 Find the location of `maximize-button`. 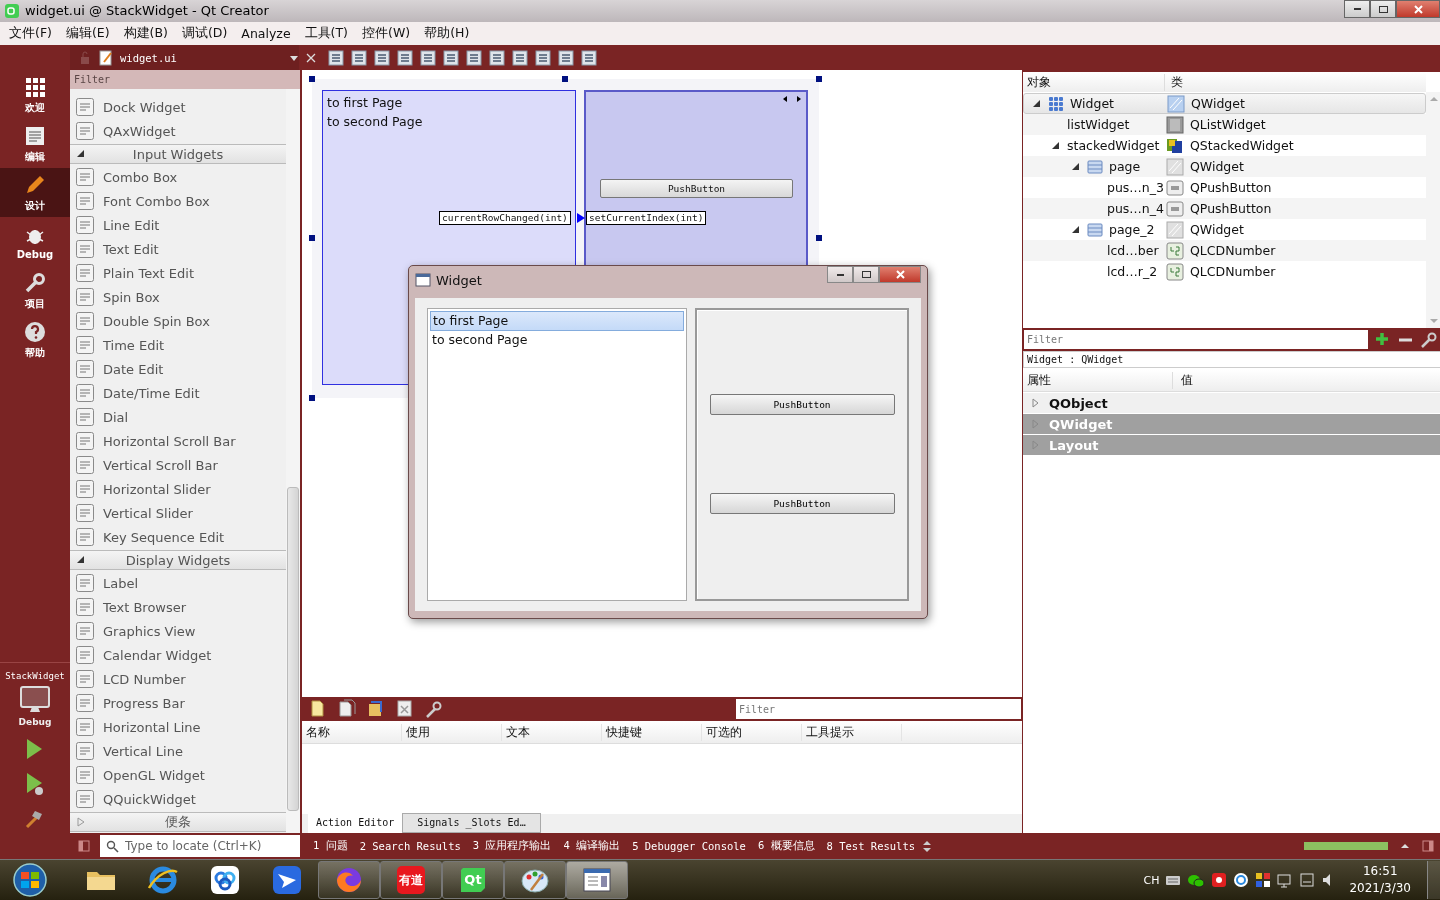

maximize-button is located at coordinates (1383, 9).